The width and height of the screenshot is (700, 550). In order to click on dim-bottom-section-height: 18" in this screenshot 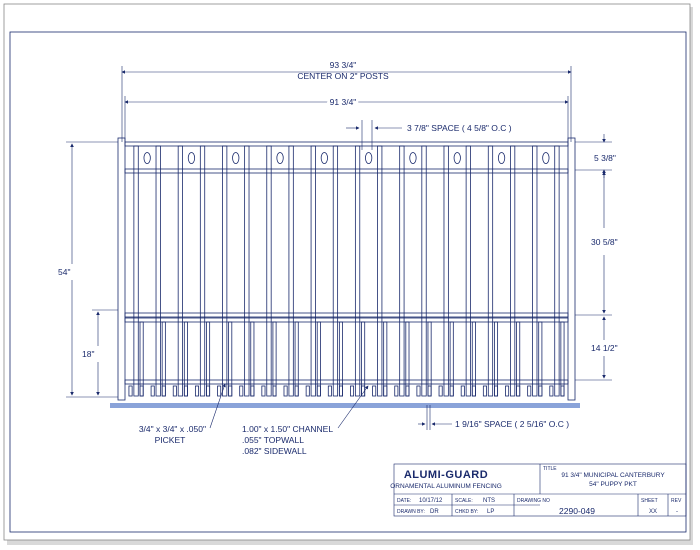, I will do `click(88, 354)`.